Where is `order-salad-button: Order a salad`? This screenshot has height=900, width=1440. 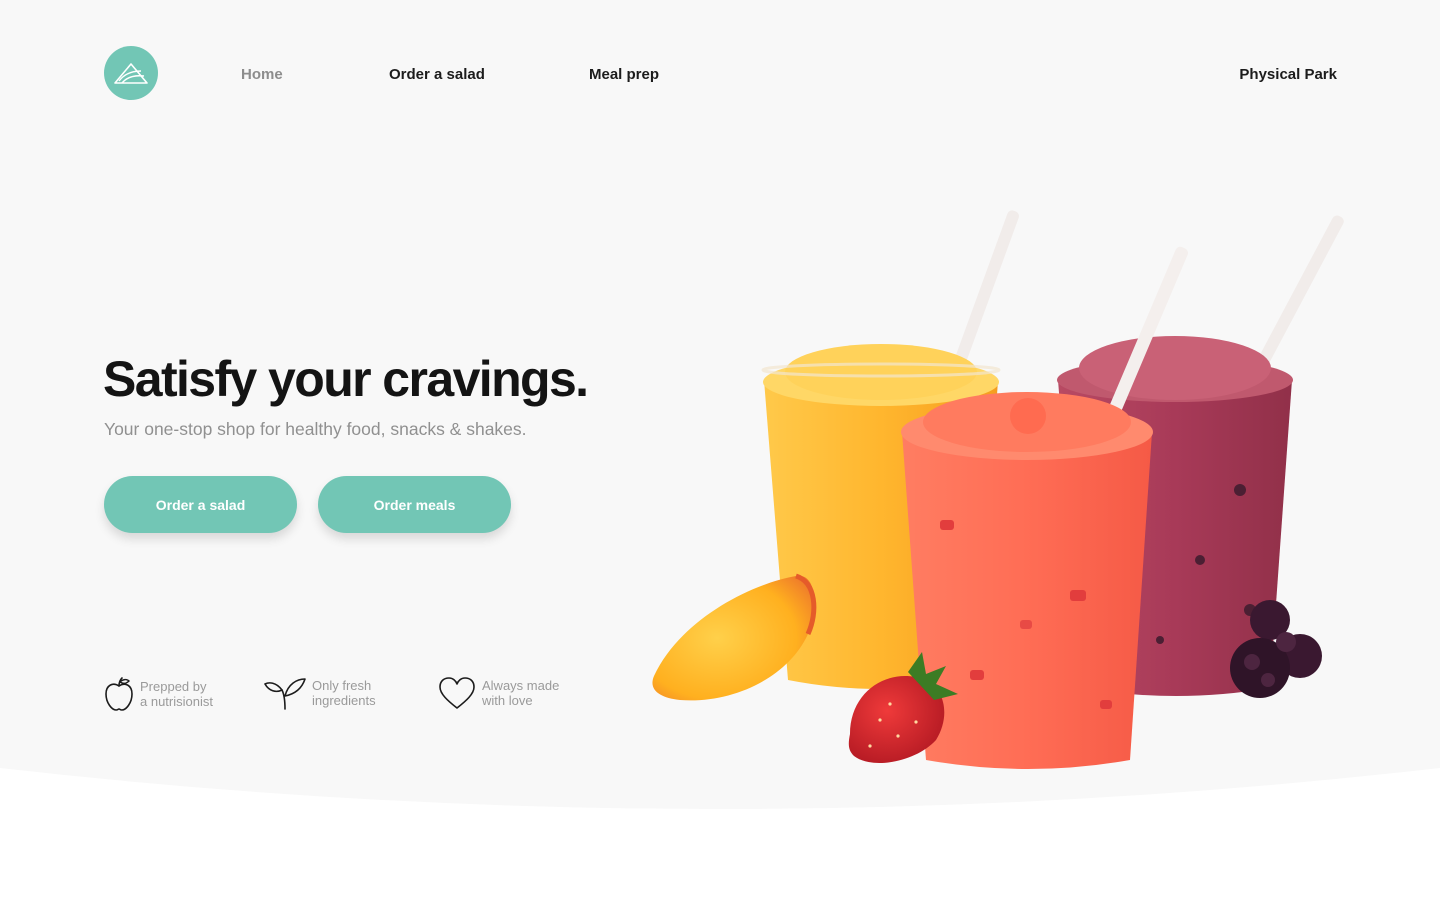
order-salad-button: Order a salad is located at coordinates (200, 504).